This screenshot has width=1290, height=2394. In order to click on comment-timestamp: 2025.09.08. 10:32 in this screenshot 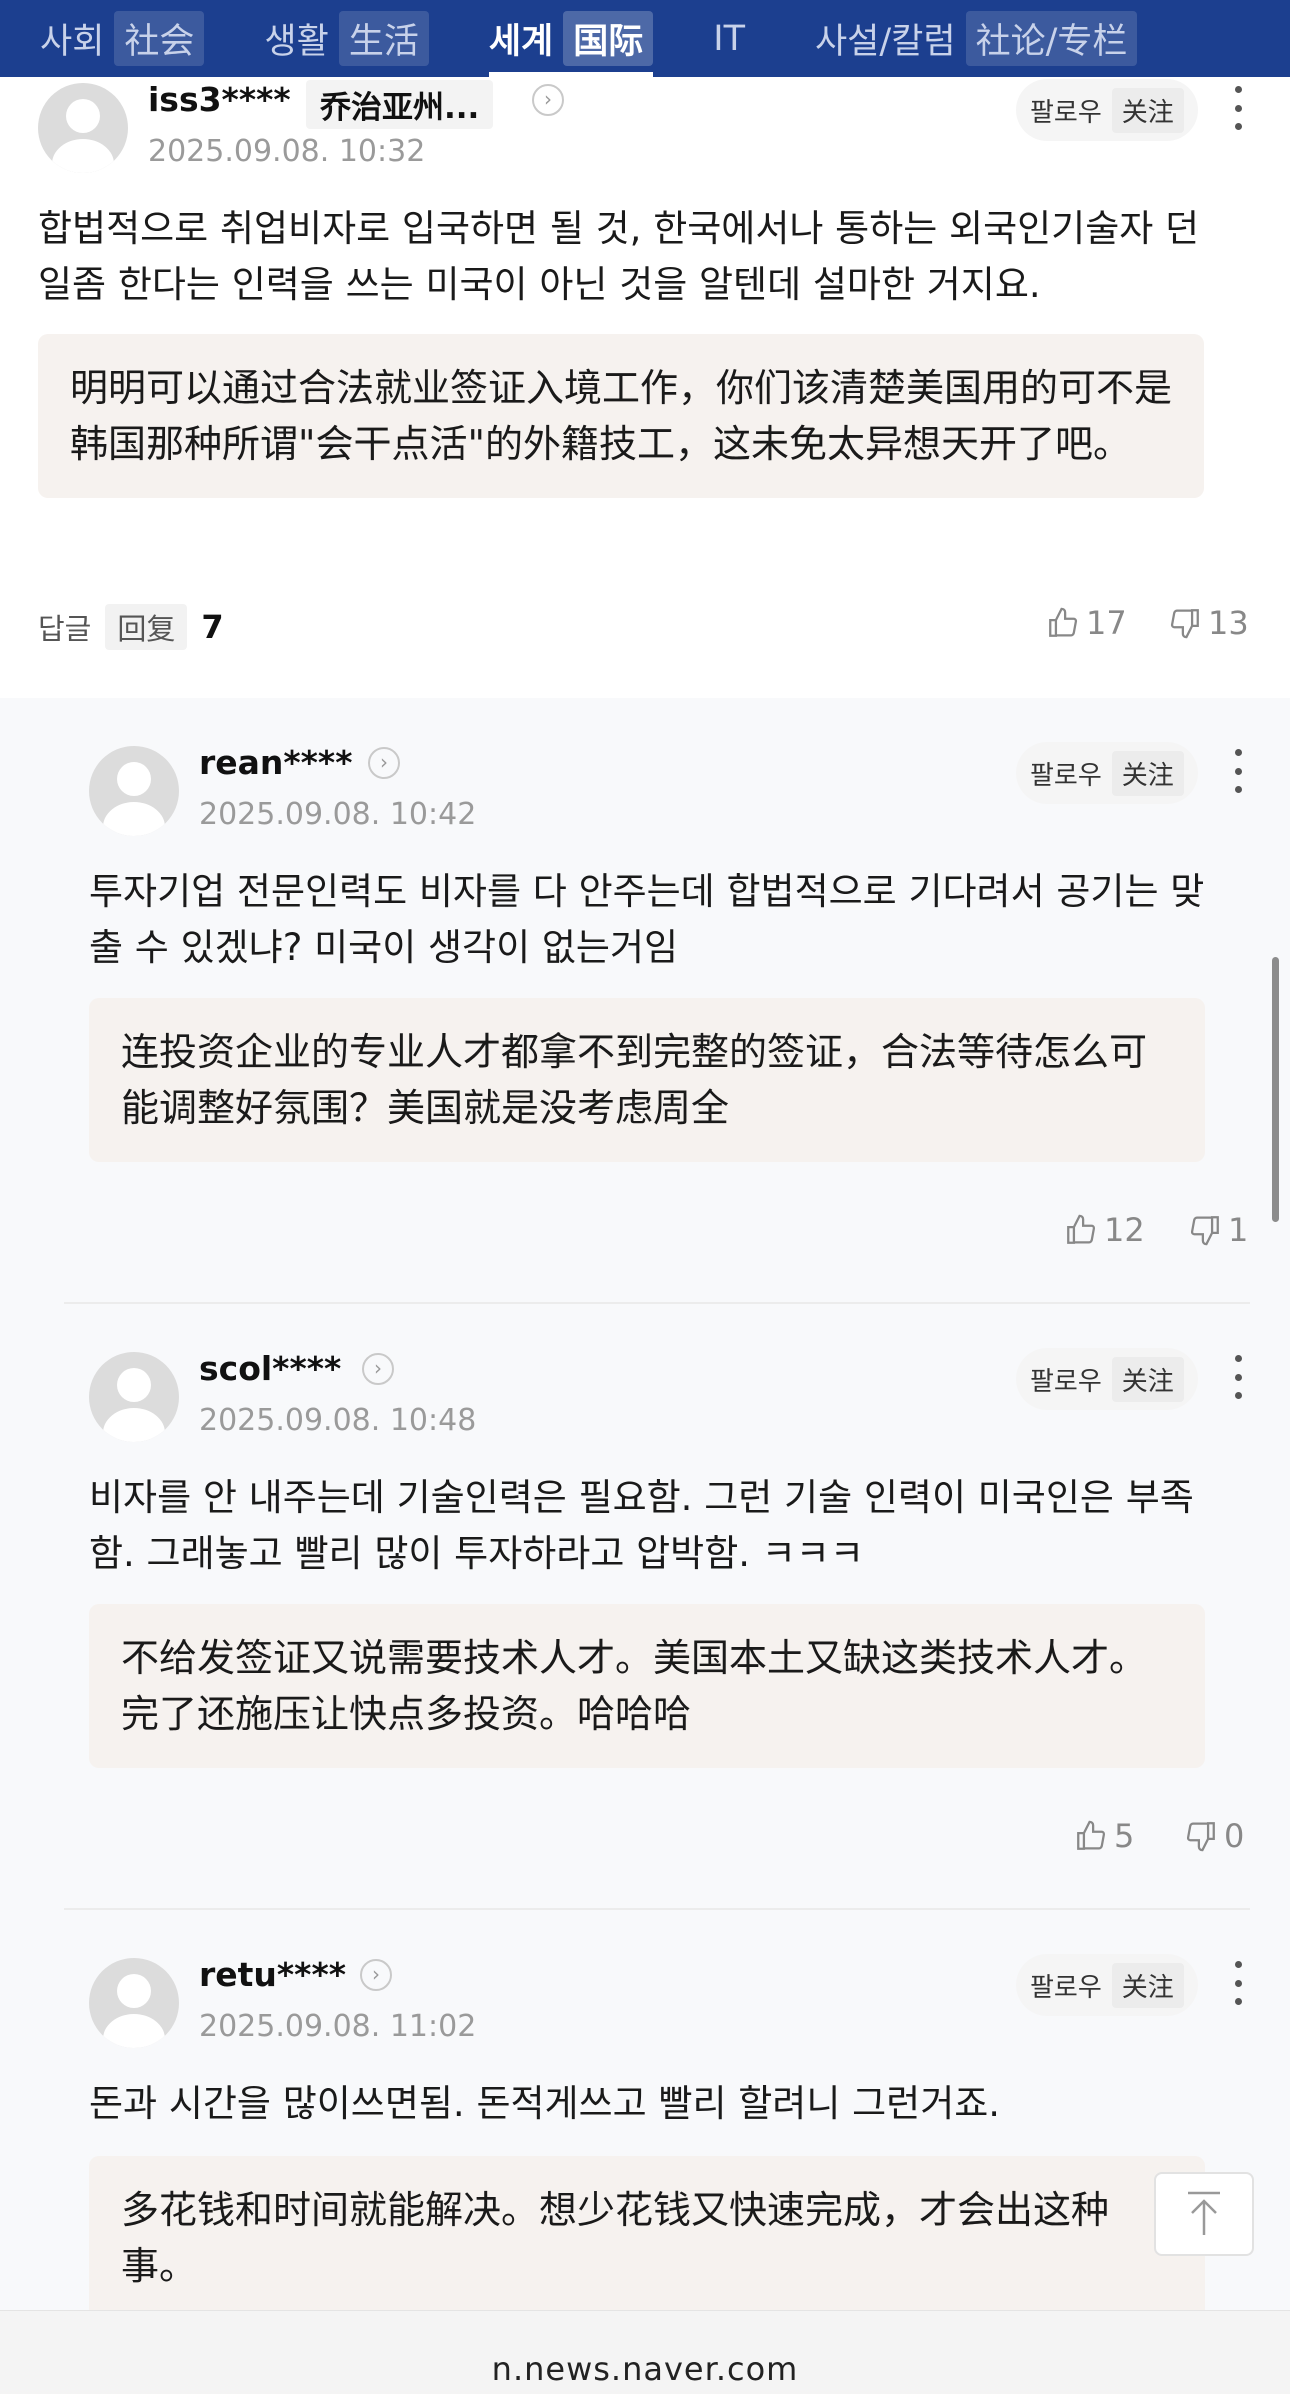, I will do `click(287, 151)`.